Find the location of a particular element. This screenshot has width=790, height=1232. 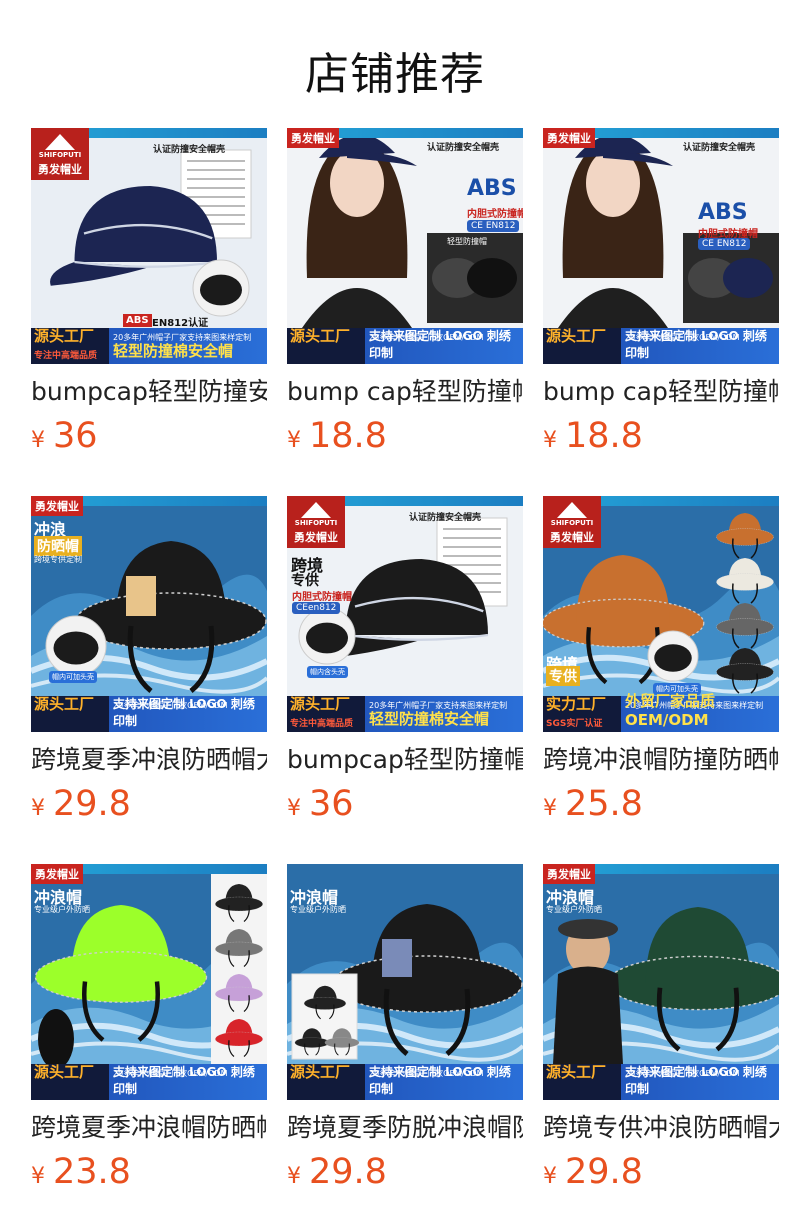

source-label: 实力工厂 is located at coordinates (576, 704).